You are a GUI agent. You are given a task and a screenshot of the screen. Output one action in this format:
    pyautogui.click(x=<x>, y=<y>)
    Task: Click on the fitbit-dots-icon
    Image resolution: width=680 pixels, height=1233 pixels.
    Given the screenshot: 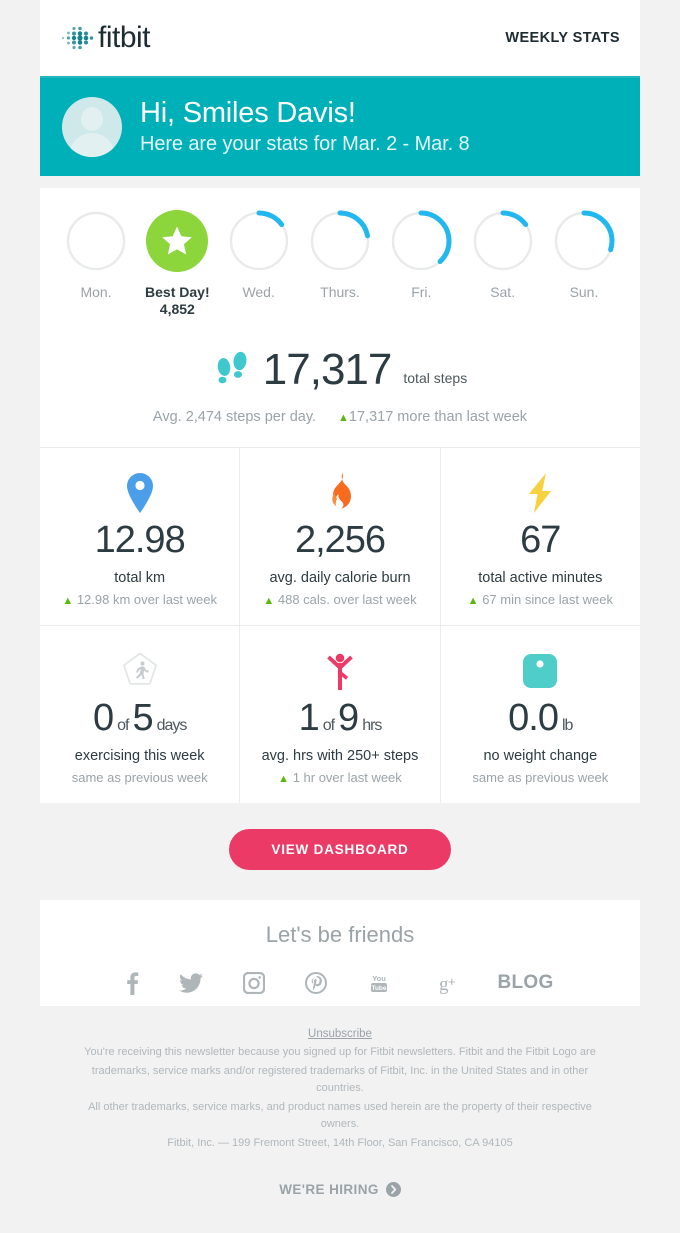 What is the action you would take?
    pyautogui.click(x=77, y=38)
    